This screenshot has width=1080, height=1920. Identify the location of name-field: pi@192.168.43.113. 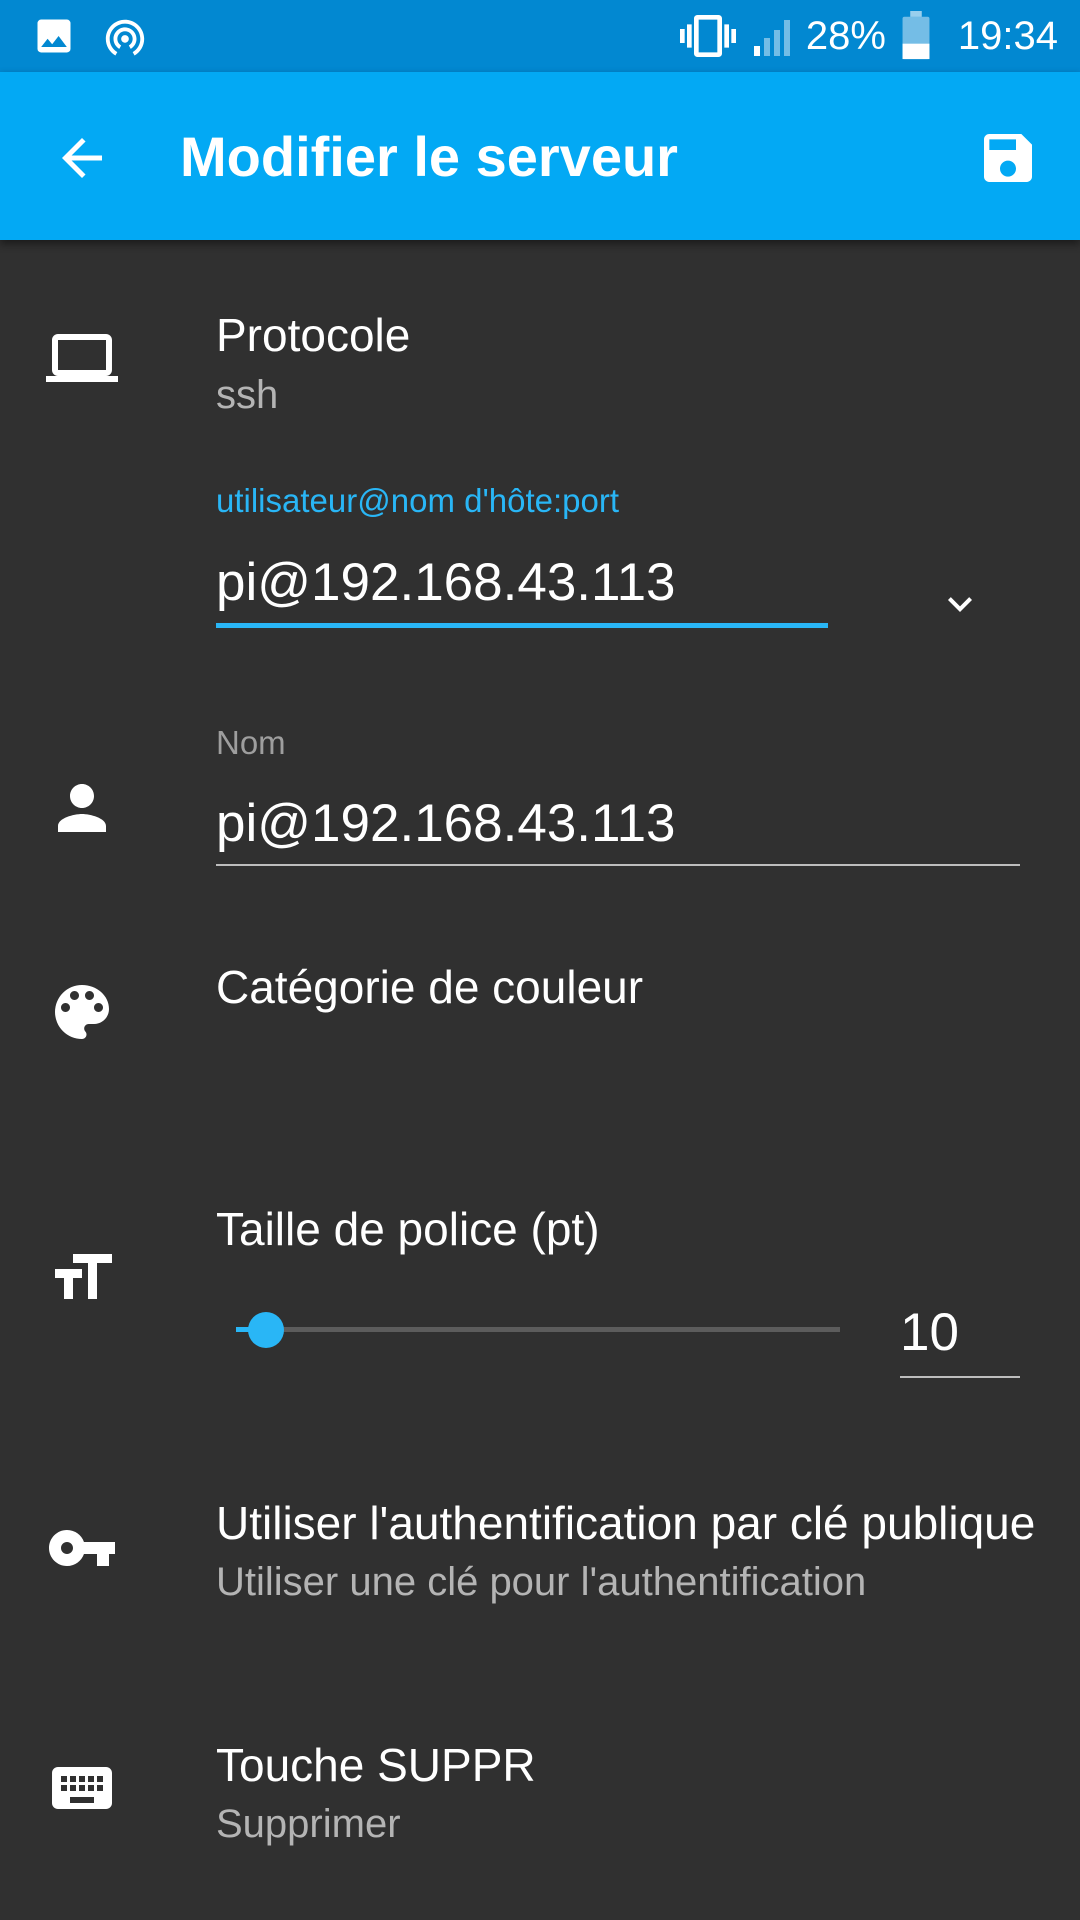
(446, 823).